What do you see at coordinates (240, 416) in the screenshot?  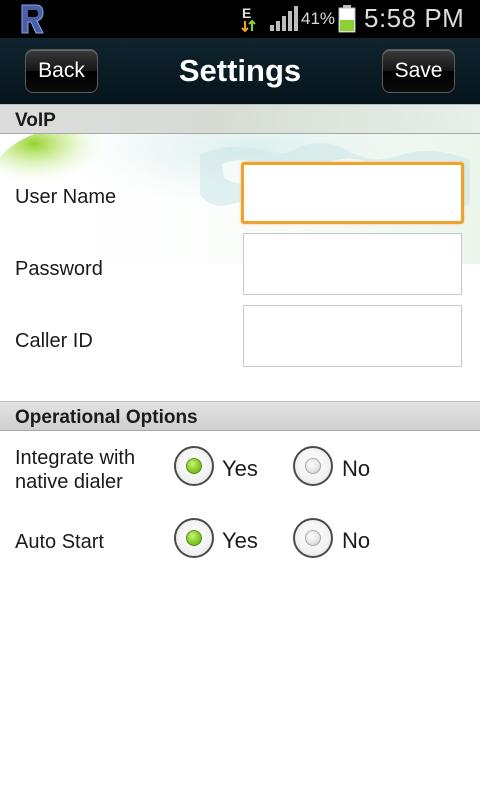 I see `operational-options-header: Operational Options` at bounding box center [240, 416].